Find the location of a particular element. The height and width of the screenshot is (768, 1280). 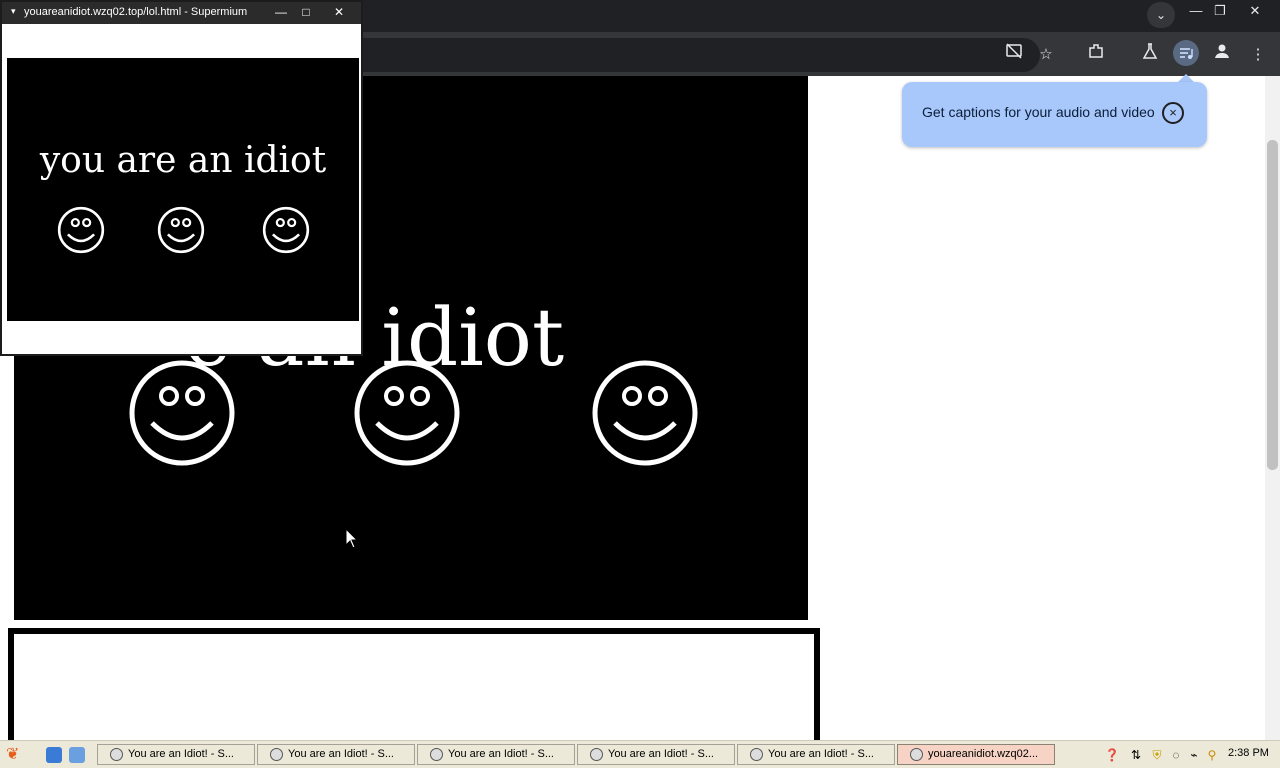

star-icon: ☆ is located at coordinates (1046, 55).